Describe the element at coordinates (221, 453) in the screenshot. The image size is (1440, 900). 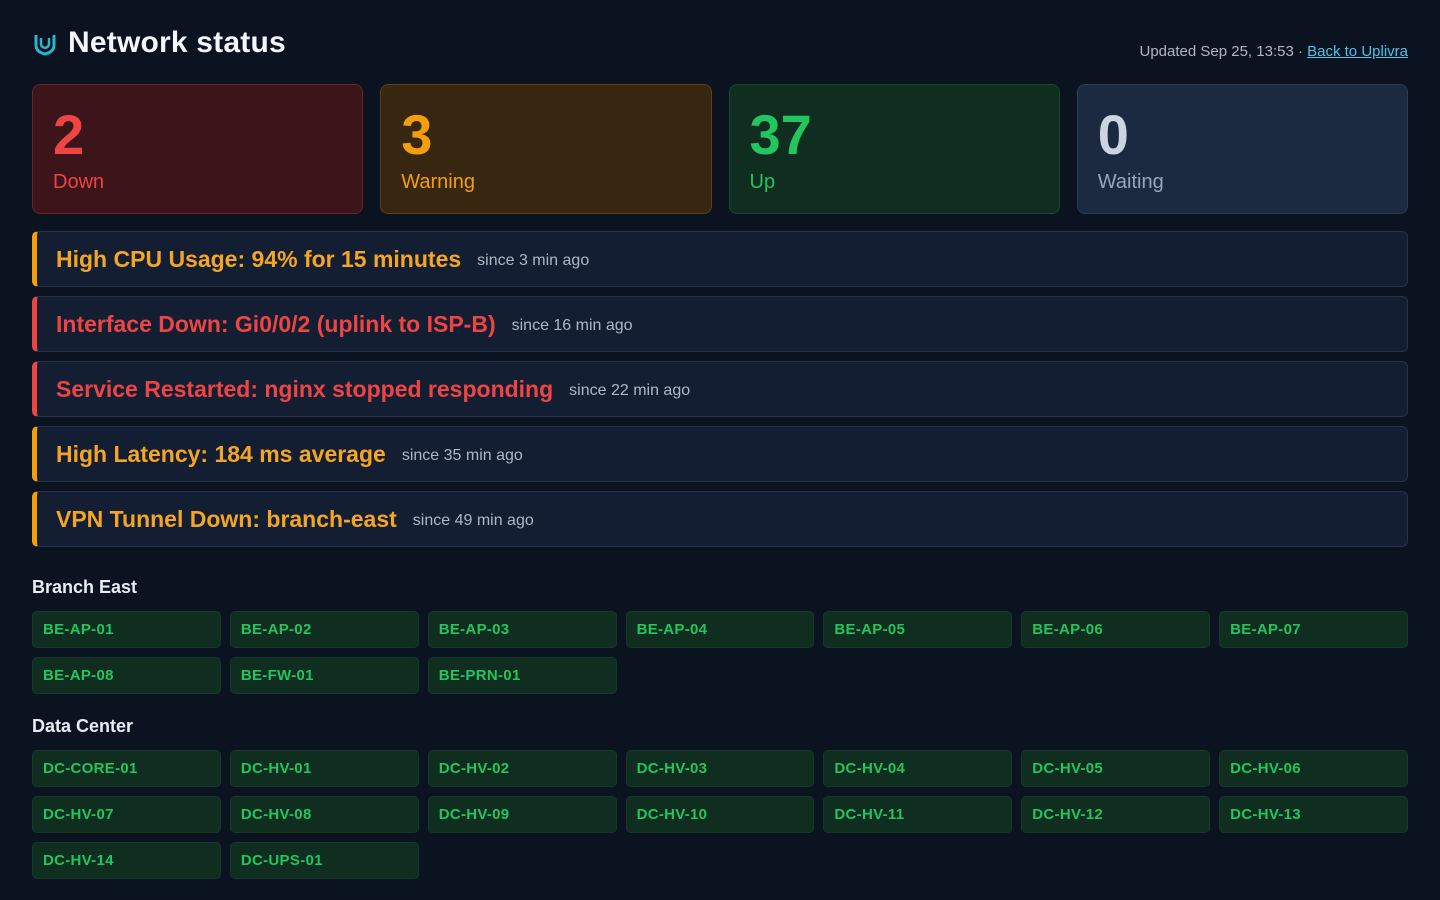
I see `alert-title: High Latency: 184 ms average` at that location.